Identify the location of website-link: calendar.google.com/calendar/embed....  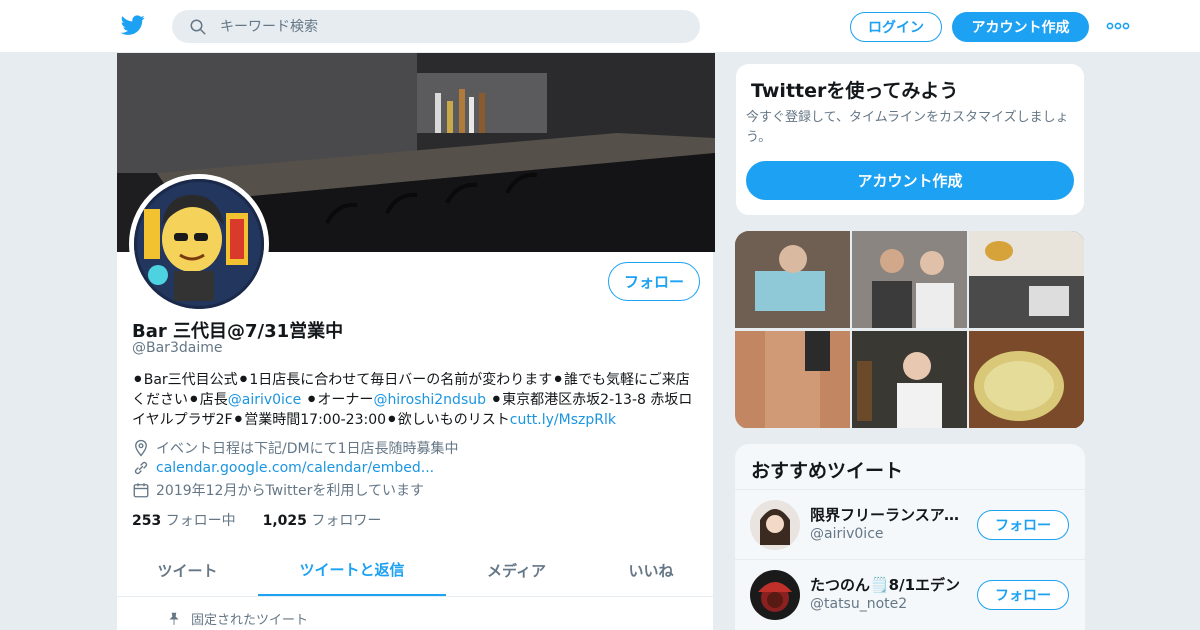
(295, 468).